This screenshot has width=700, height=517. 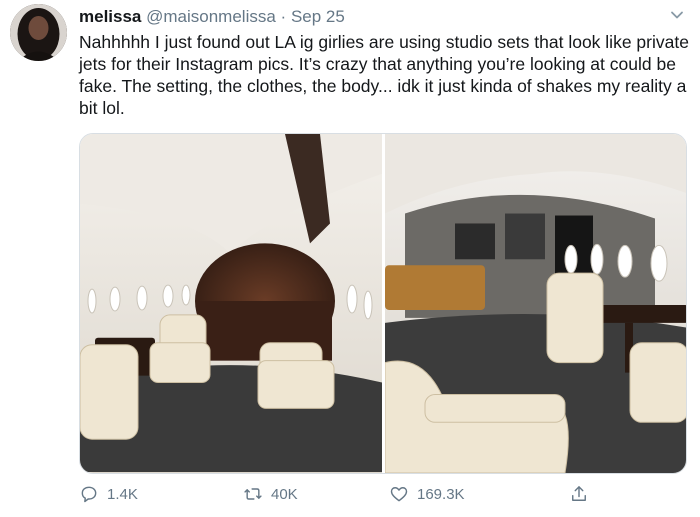 I want to click on retweet-count: 40K, so click(x=284, y=494).